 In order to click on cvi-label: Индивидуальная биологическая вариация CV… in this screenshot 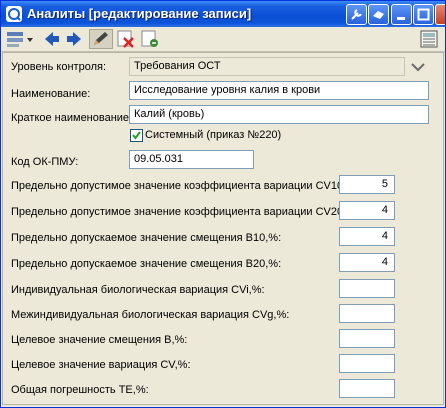, I will do `click(138, 290)`.